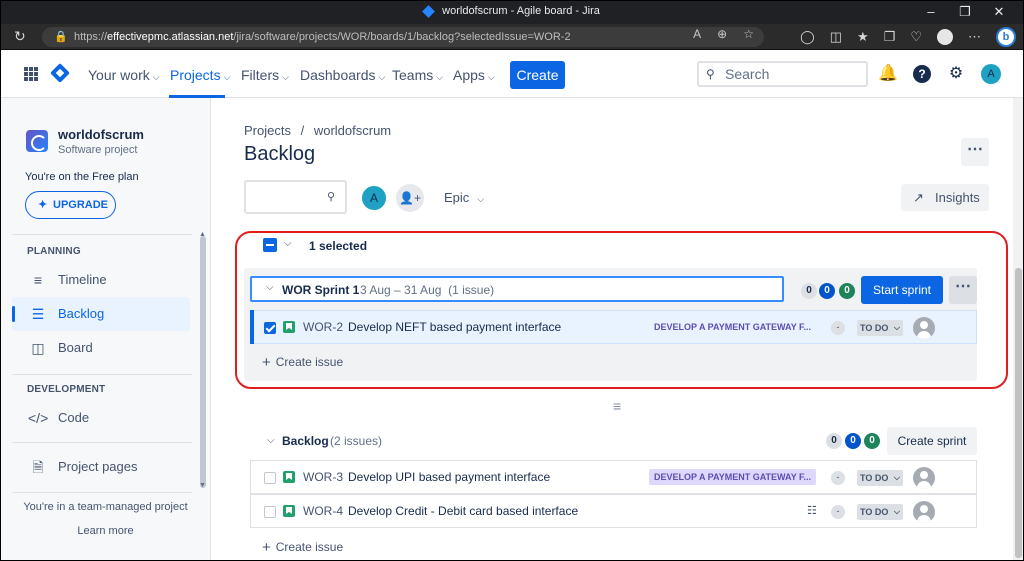 This screenshot has width=1024, height=561. Describe the element at coordinates (202, 485) in the screenshot. I see `scroll-down-icon: ▼` at that location.